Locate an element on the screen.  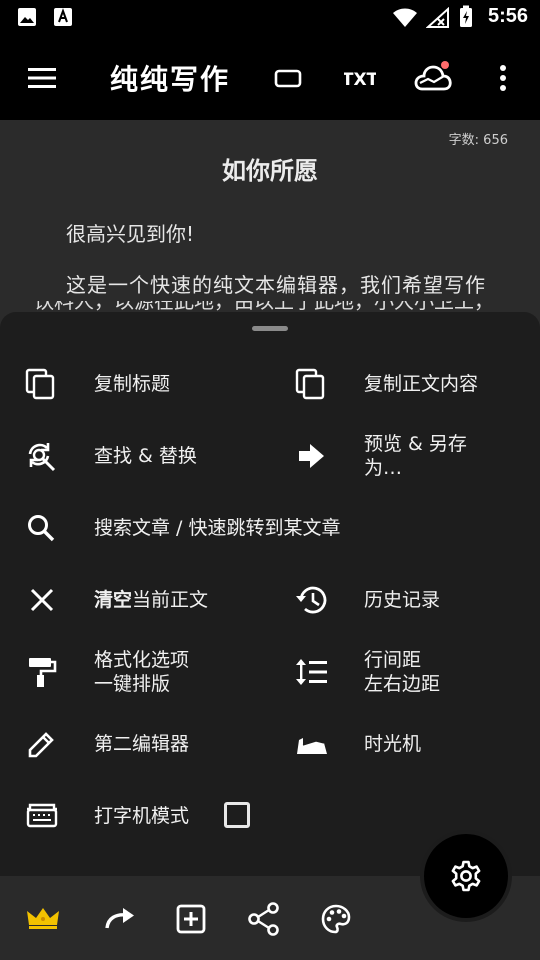
clear-body-item: 清空 当前正文 is located at coordinates (144, 600).